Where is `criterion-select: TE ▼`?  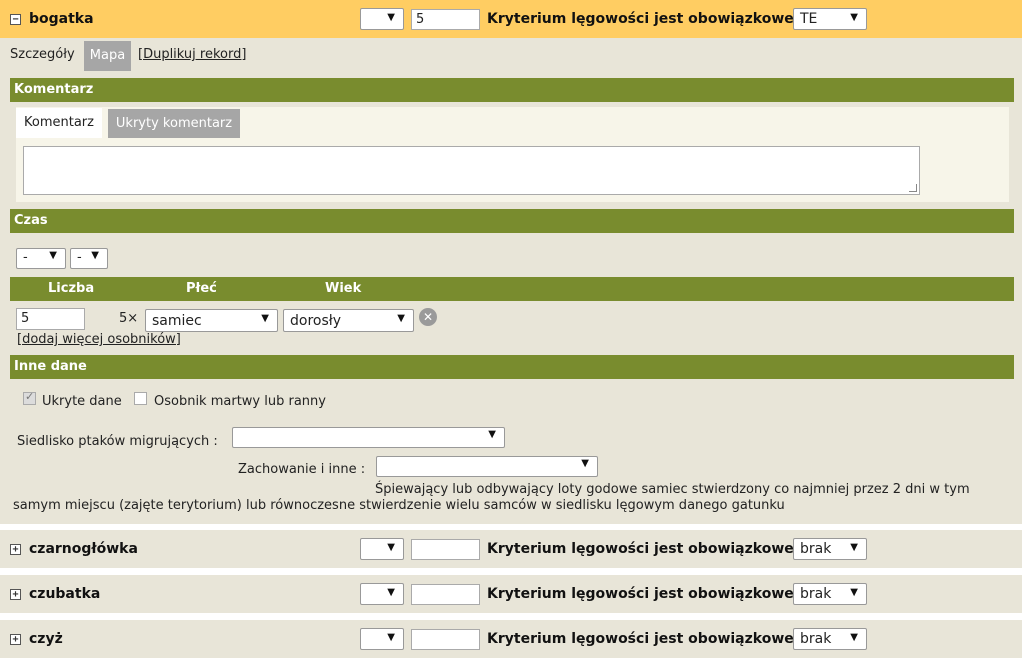
criterion-select: TE ▼ is located at coordinates (830, 19).